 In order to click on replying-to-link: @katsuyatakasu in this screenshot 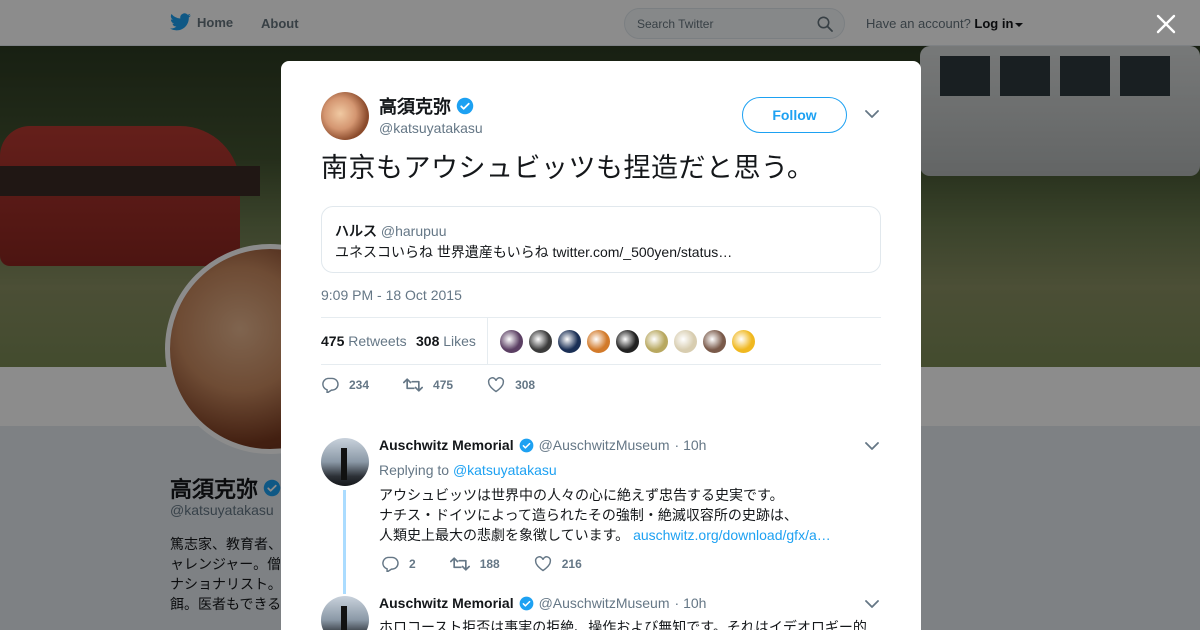, I will do `click(505, 470)`.